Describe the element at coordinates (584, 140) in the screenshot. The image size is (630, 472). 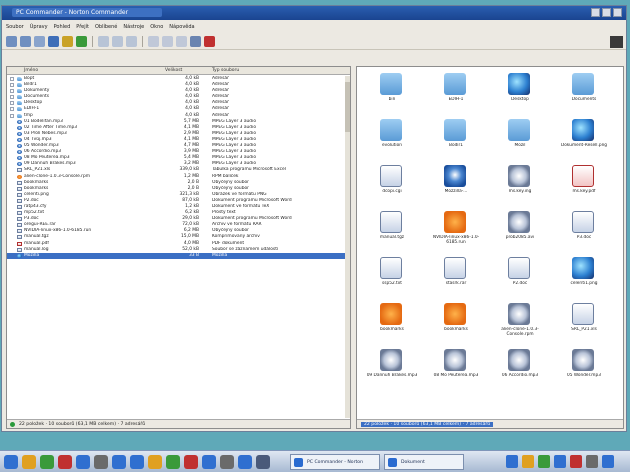
I see `icon-grid-item: Dokument-Resell.png` at that location.